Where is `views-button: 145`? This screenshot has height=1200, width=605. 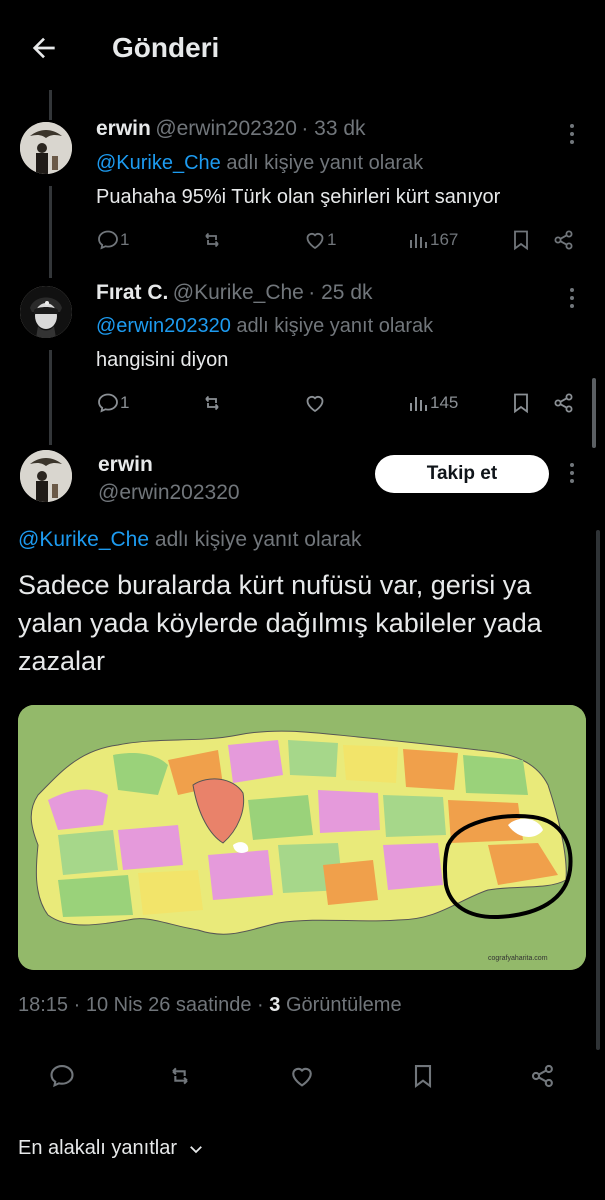
views-button: 145 is located at coordinates (432, 403).